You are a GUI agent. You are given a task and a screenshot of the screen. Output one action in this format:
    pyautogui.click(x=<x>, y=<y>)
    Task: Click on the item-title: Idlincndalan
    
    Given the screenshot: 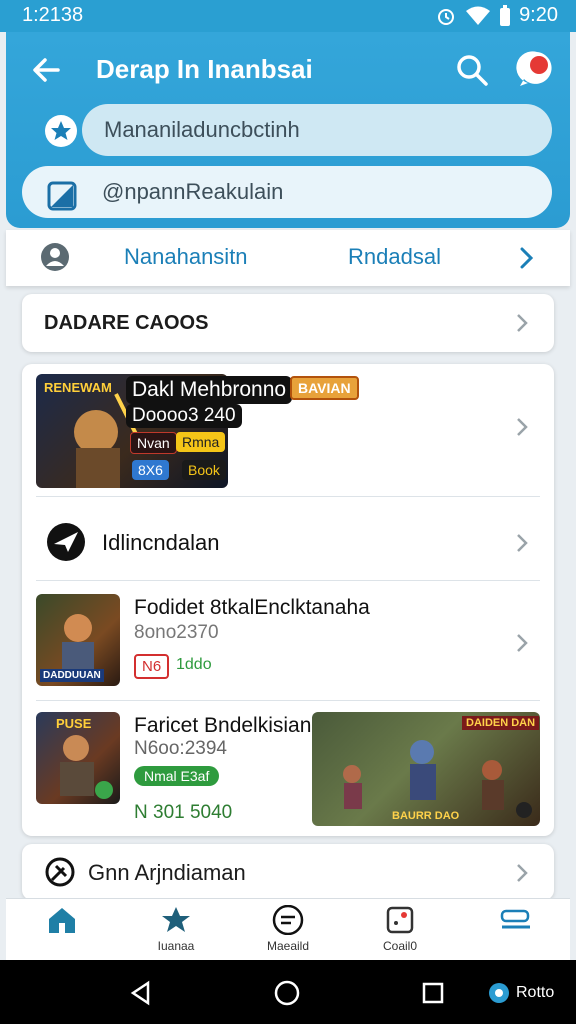 What is the action you would take?
    pyautogui.click(x=161, y=542)
    